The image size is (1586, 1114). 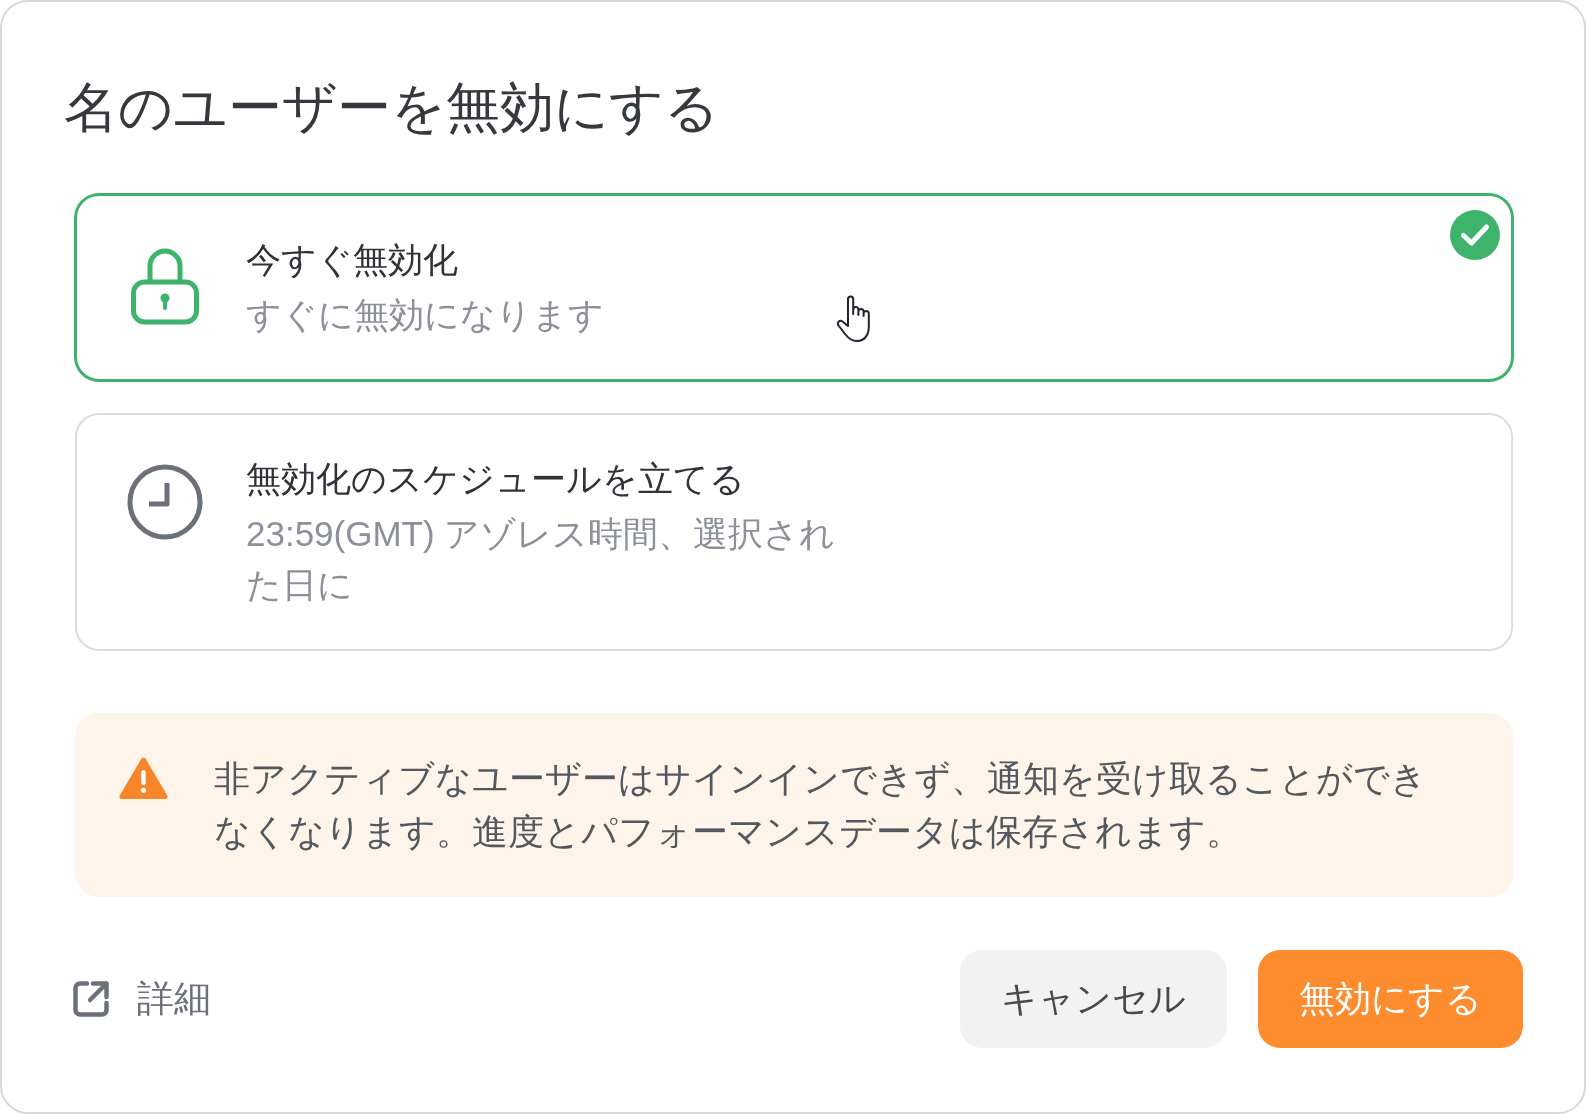 What do you see at coordinates (165, 502) in the screenshot?
I see `clock-icon` at bounding box center [165, 502].